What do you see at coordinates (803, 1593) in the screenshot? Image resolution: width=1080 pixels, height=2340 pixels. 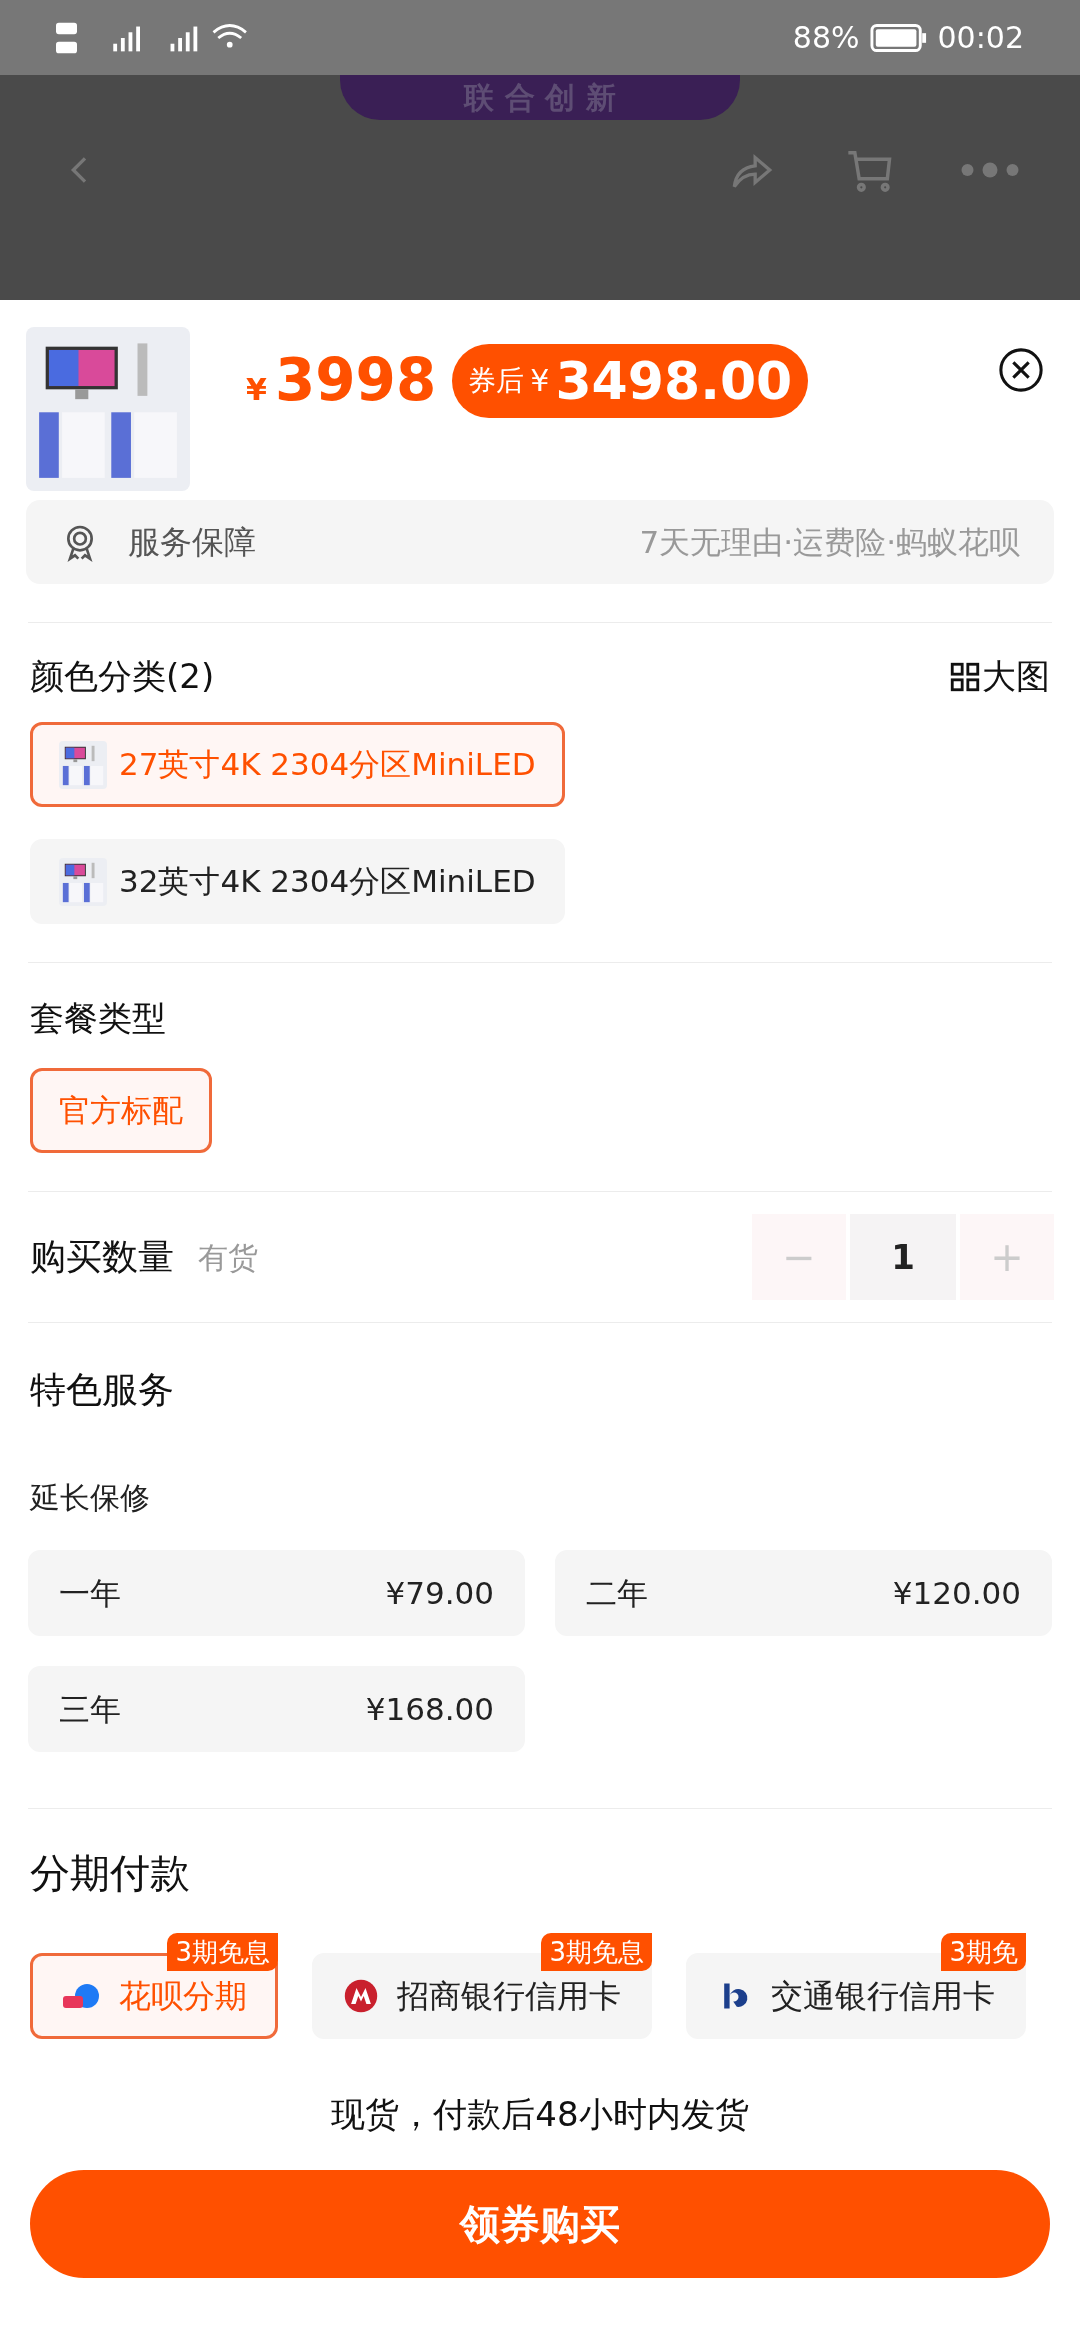 I see `warranty-option: 二年 ¥120.00` at bounding box center [803, 1593].